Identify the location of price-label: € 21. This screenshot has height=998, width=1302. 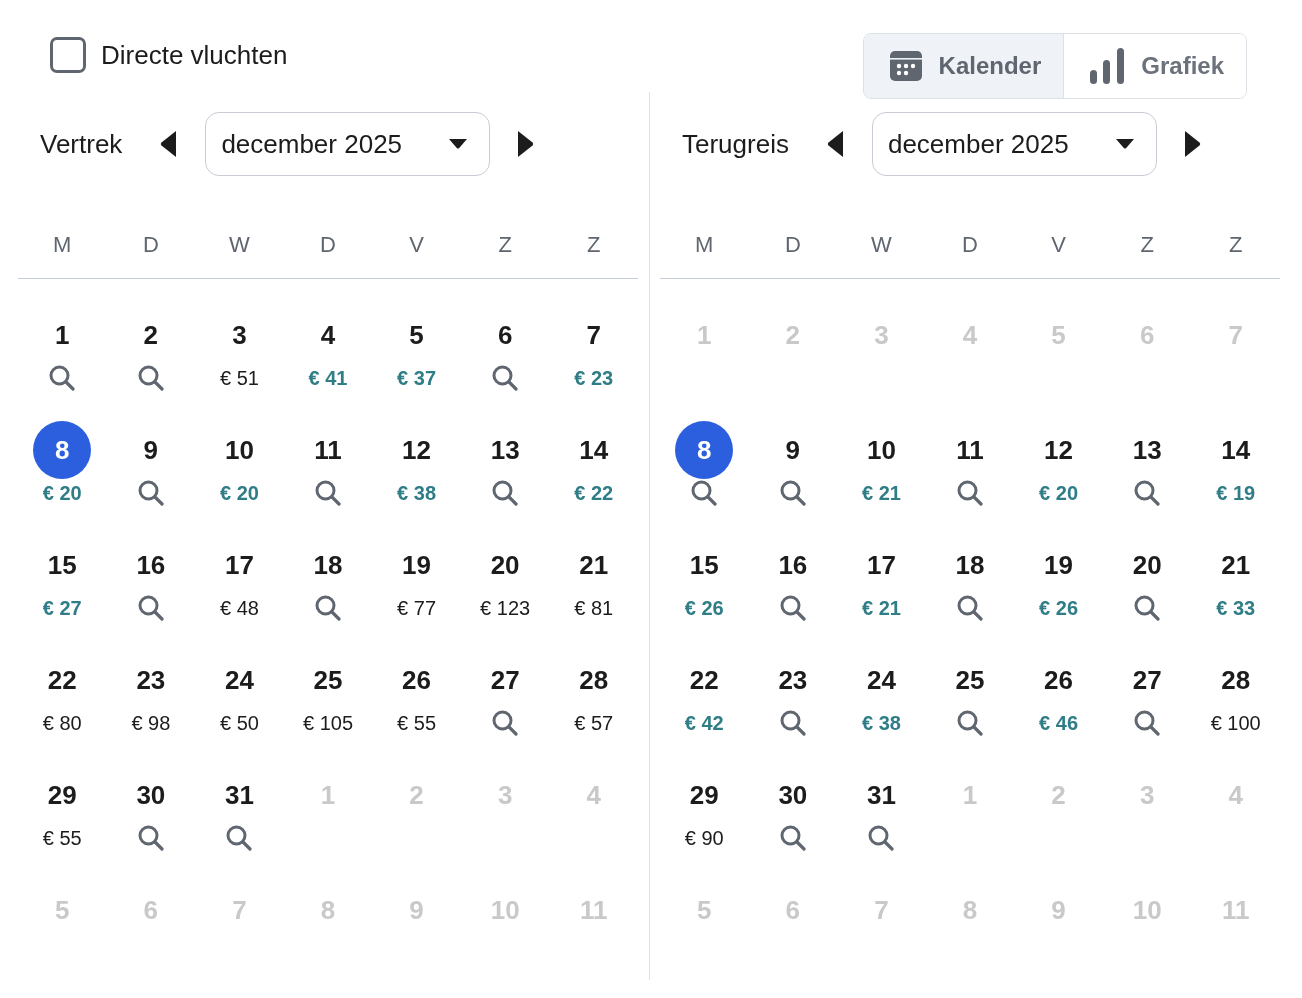
(881, 493).